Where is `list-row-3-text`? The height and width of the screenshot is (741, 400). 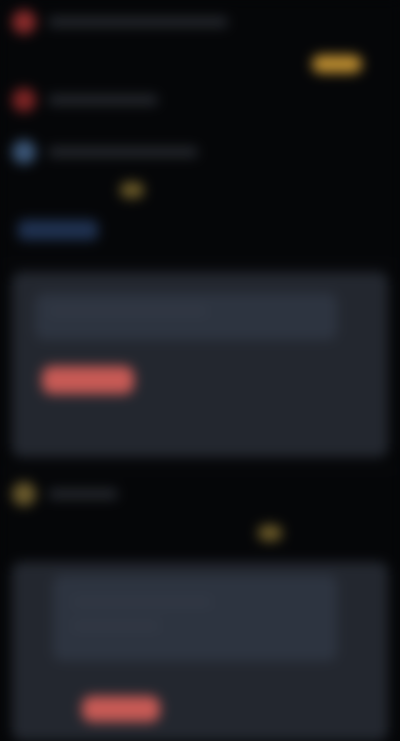 list-row-3-text is located at coordinates (123, 152).